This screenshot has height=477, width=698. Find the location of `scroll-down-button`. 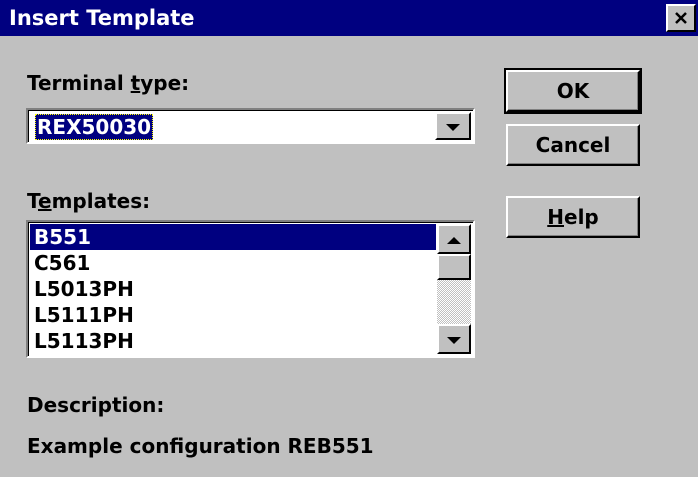

scroll-down-button is located at coordinates (454, 339).